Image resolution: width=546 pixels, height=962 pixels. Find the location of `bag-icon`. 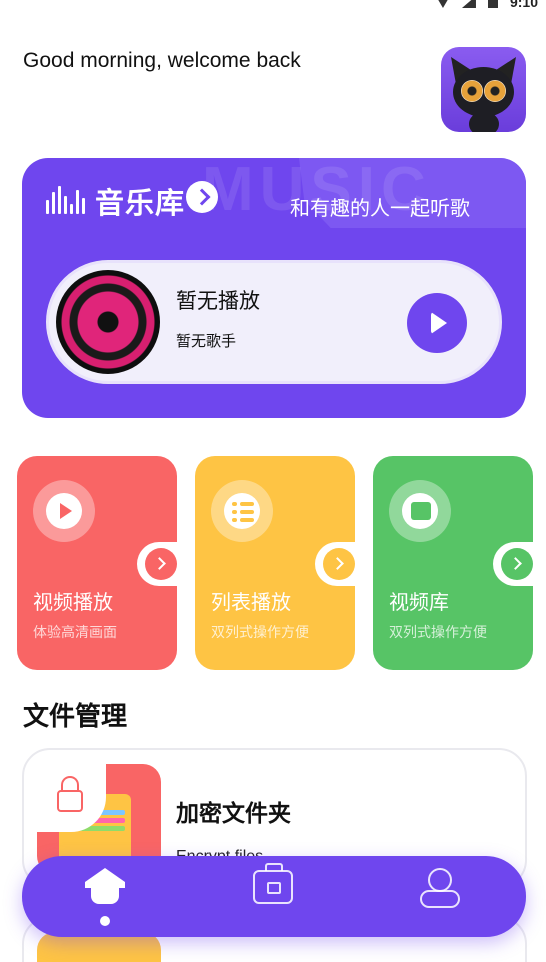

bag-icon is located at coordinates (420, 511).